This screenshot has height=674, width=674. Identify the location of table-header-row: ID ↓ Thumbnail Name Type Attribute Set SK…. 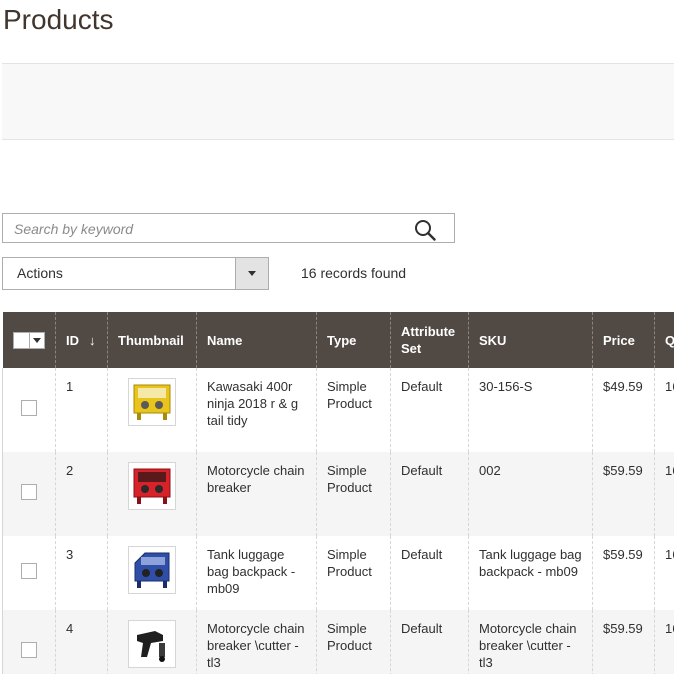
(338, 340).